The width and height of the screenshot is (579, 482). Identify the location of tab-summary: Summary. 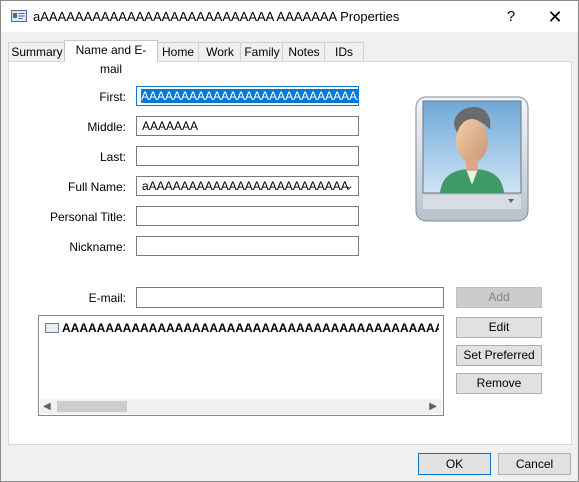
(37, 51).